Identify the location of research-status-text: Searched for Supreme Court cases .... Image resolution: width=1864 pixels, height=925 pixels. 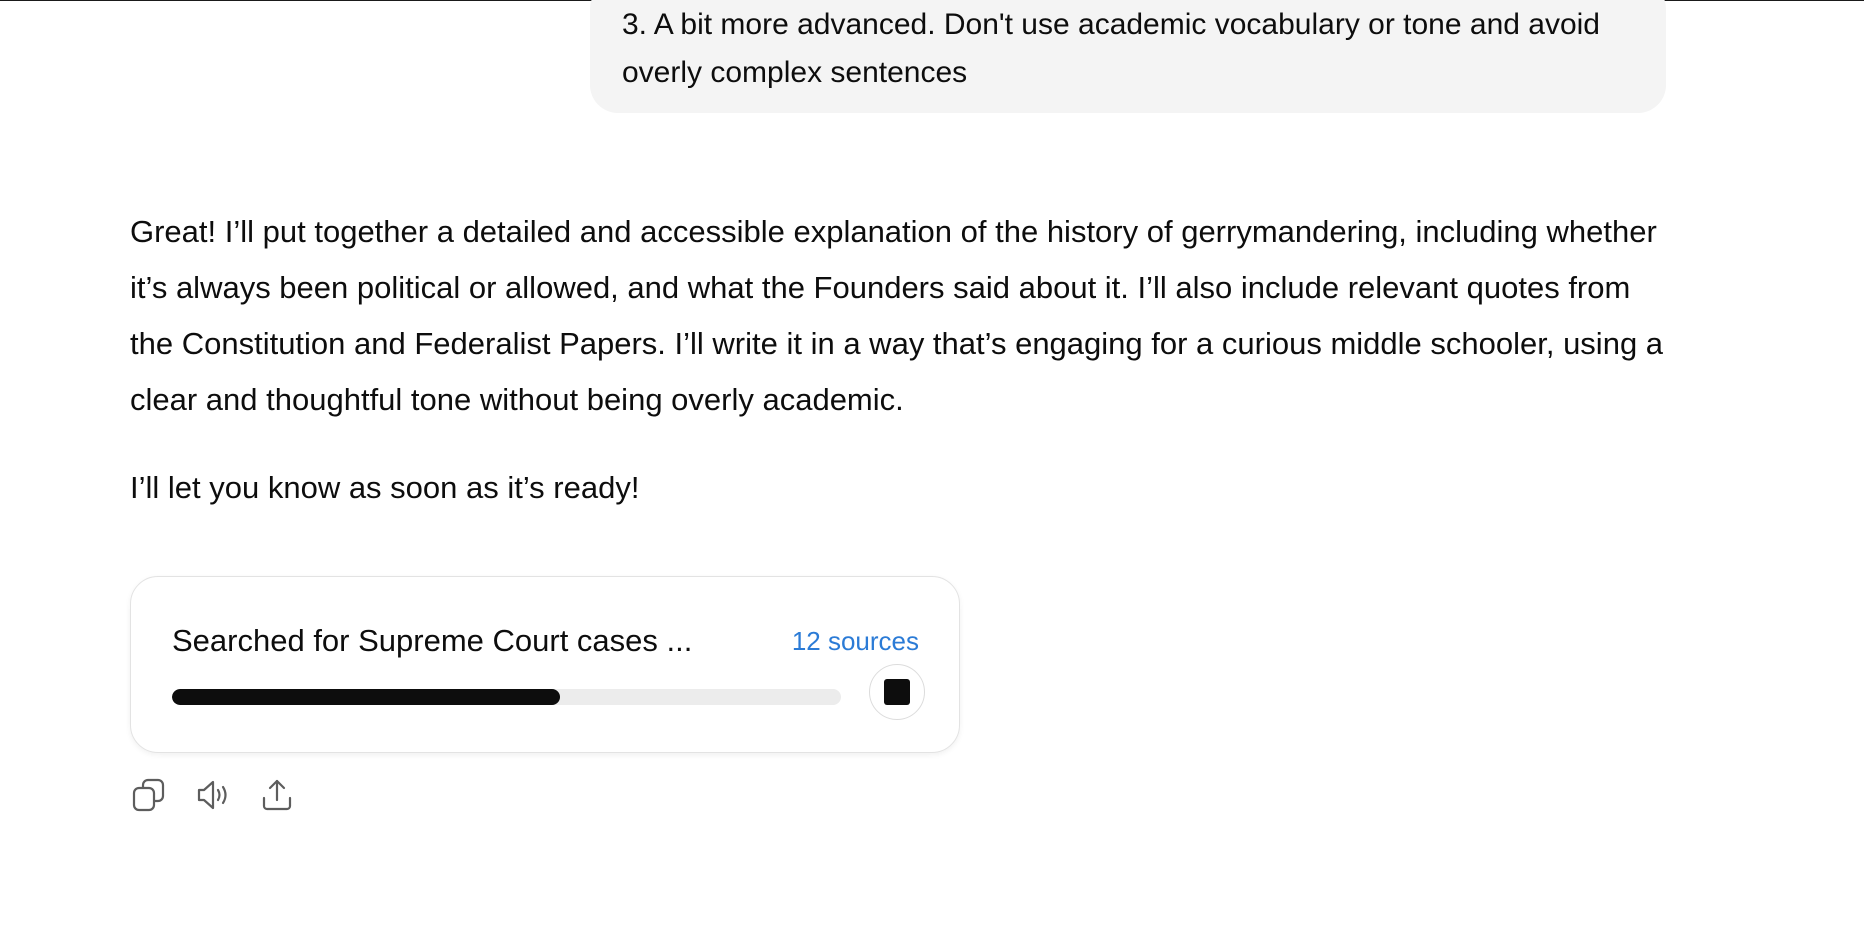
(432, 640).